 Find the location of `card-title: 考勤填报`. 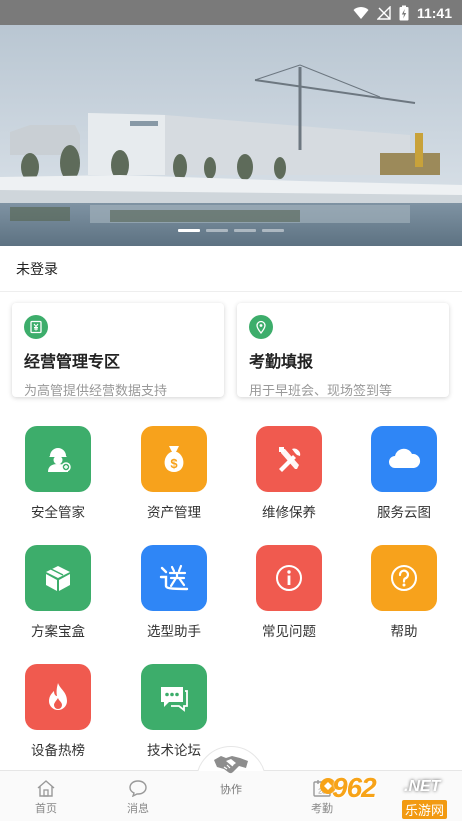

card-title: 考勤填报 is located at coordinates (281, 362).